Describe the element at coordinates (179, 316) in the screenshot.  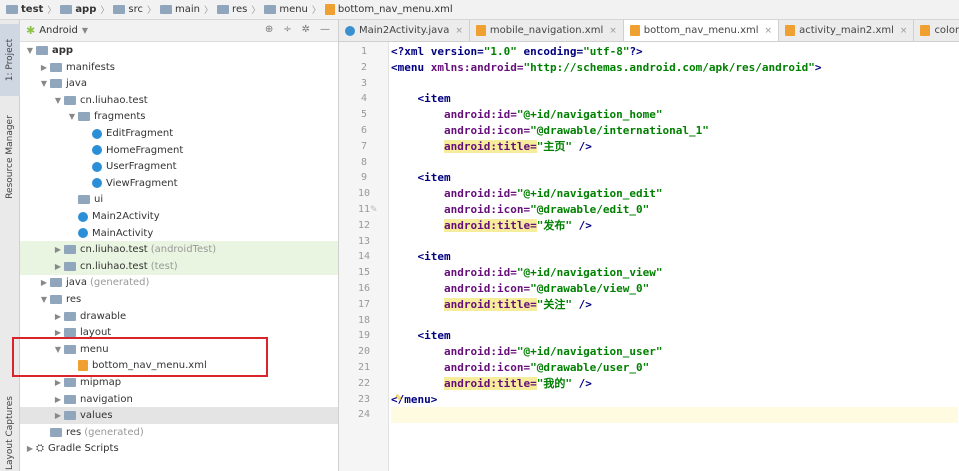
I see `tree-item: ▶ drawable` at that location.